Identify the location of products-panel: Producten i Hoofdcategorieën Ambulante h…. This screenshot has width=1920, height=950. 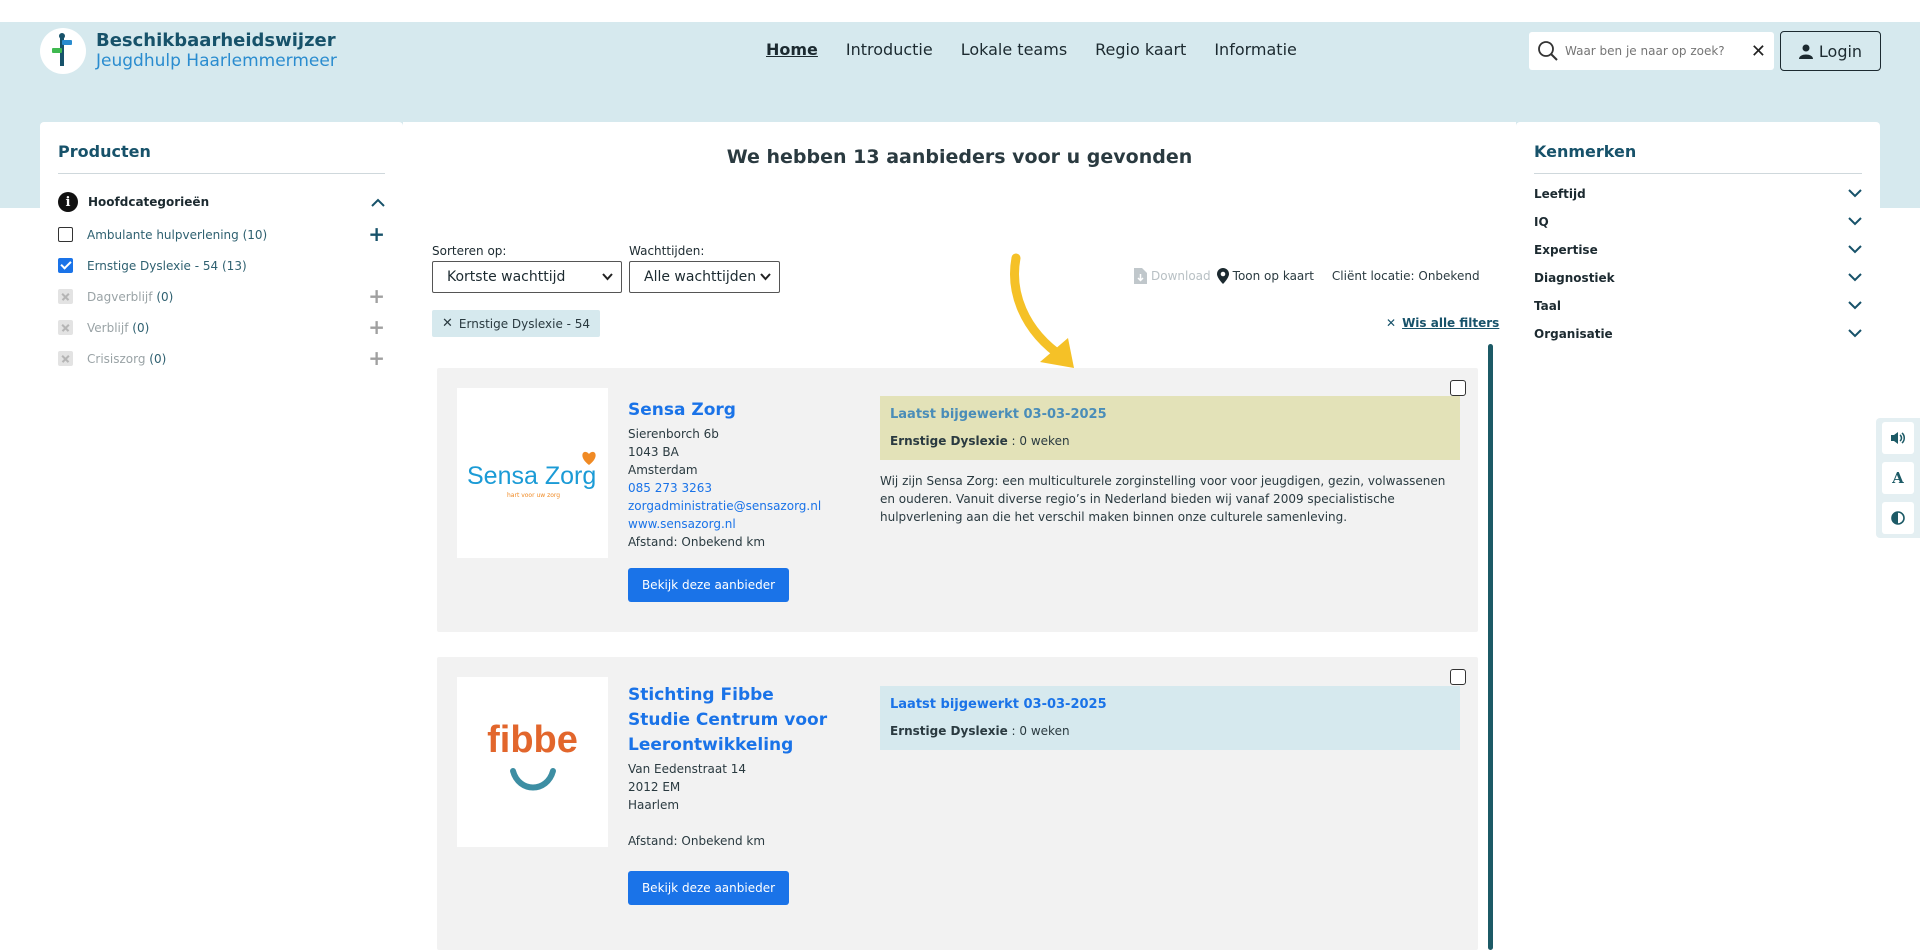
(221, 252).